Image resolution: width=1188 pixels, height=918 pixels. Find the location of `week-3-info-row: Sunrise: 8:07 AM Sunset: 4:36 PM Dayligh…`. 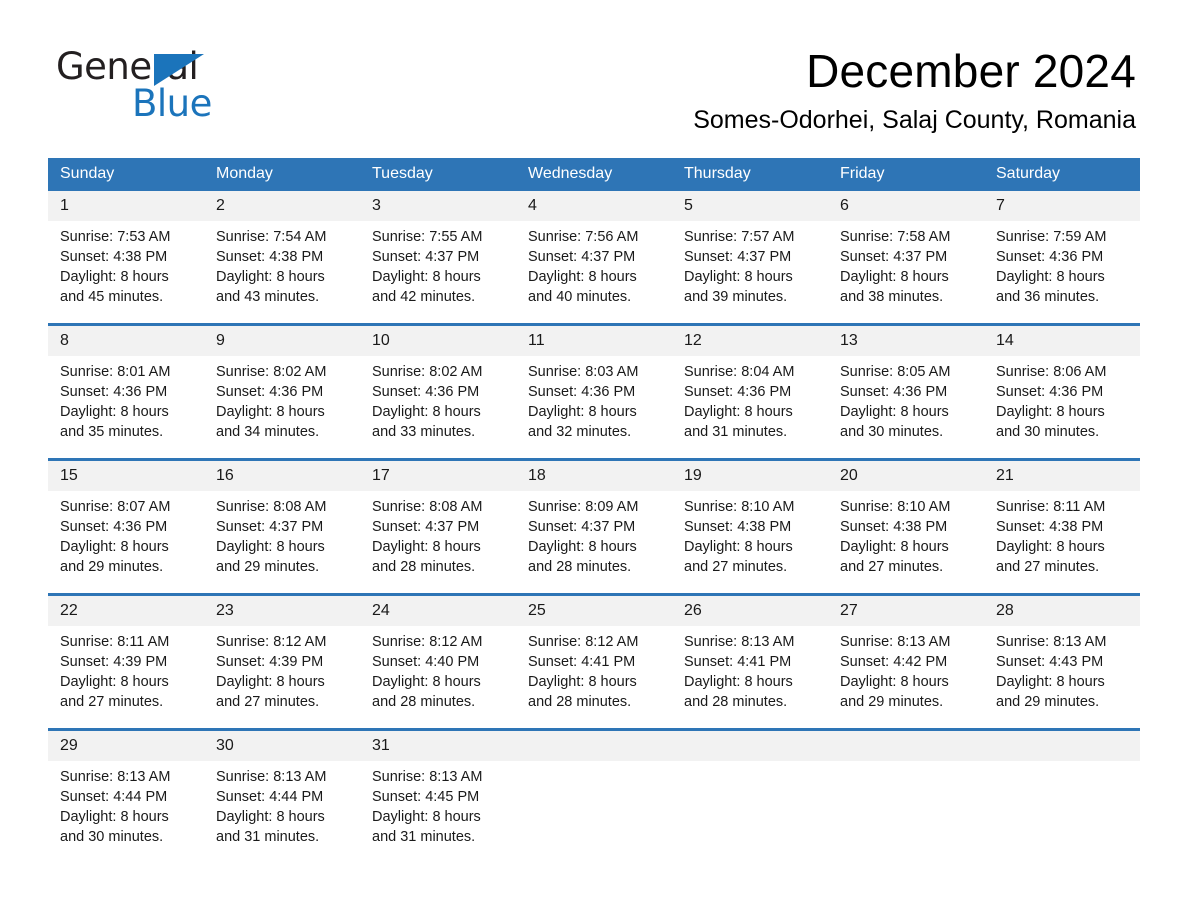

week-3-info-row: Sunrise: 8:07 AM Sunset: 4:36 PM Dayligh… is located at coordinates (594, 542).